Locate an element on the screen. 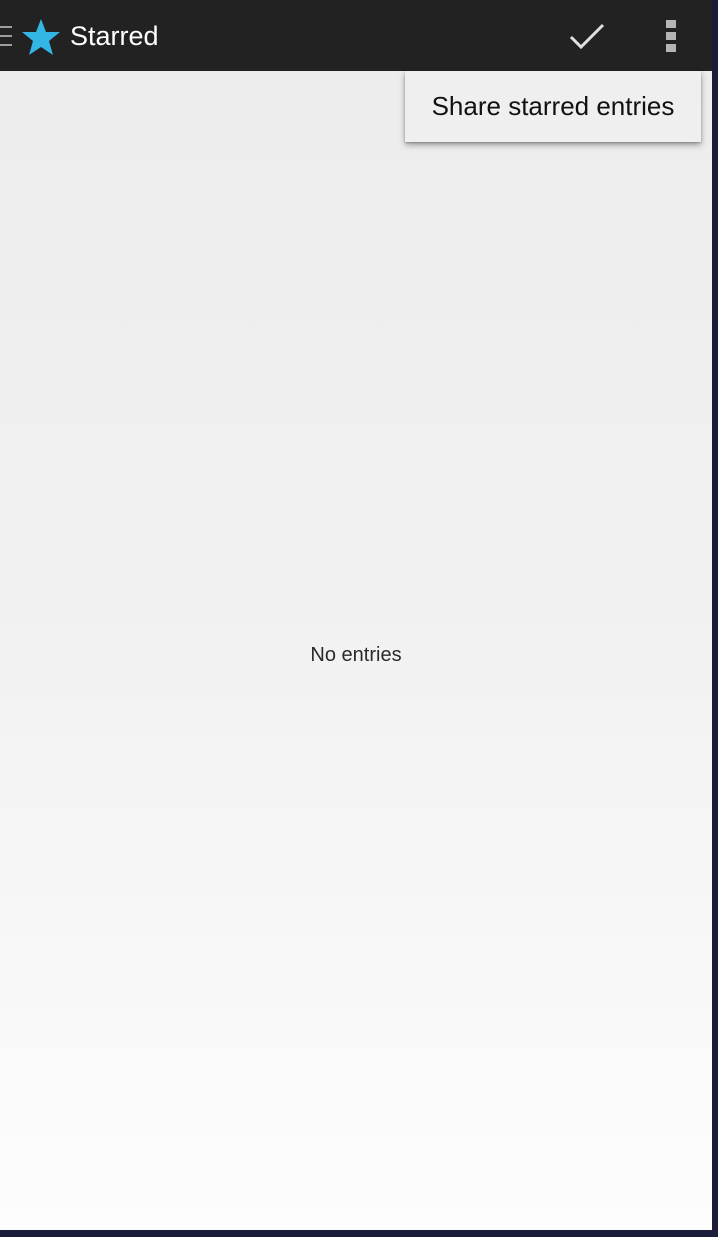 This screenshot has width=718, height=1237. drawer-menu-icon is located at coordinates (6, 36).